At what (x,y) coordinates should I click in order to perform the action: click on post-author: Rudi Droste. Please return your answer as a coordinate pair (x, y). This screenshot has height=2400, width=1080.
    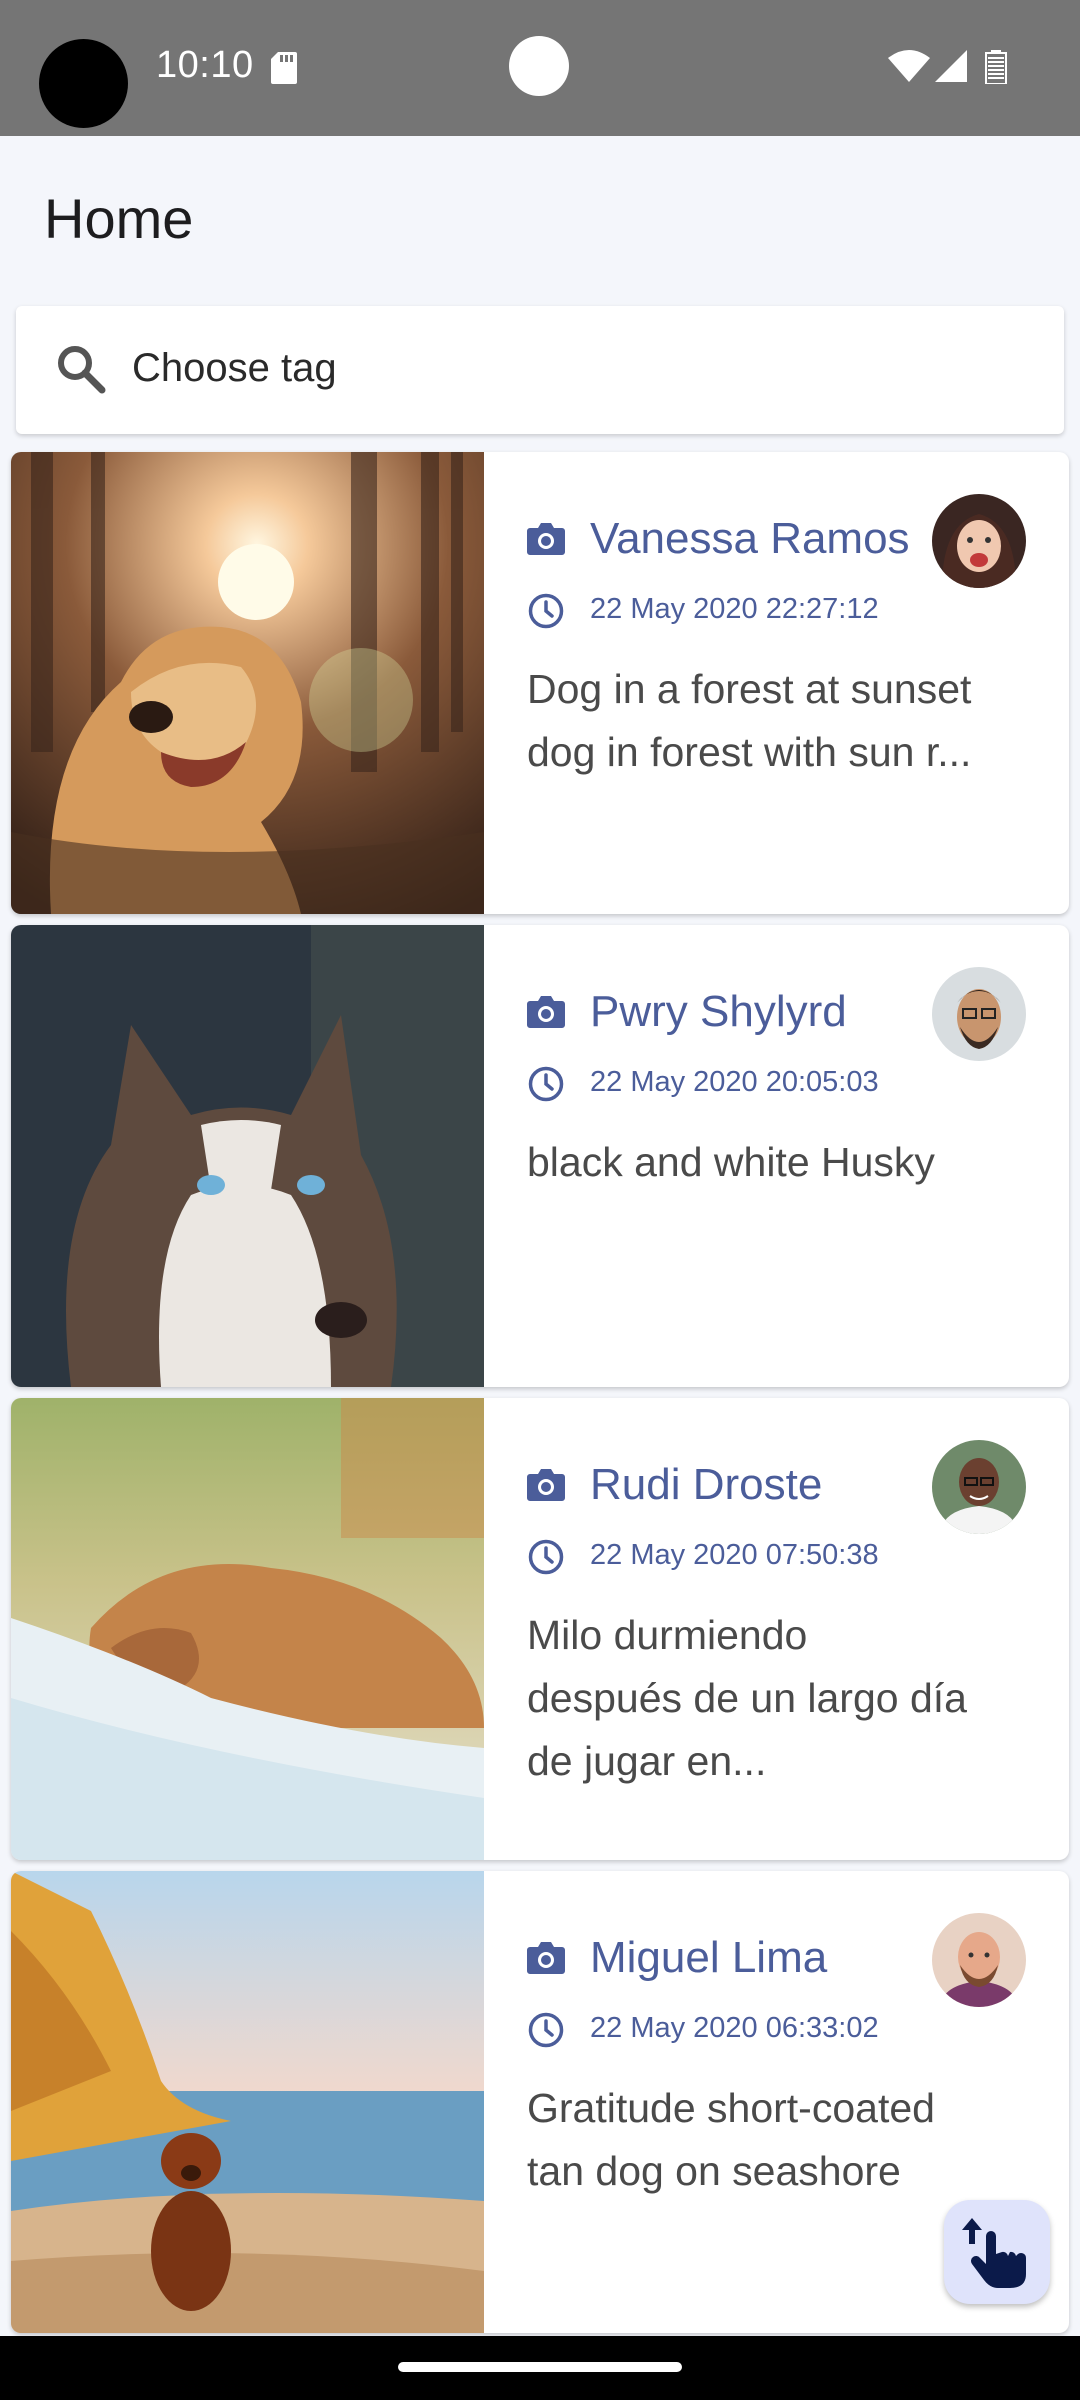
    Looking at the image, I should click on (706, 1485).